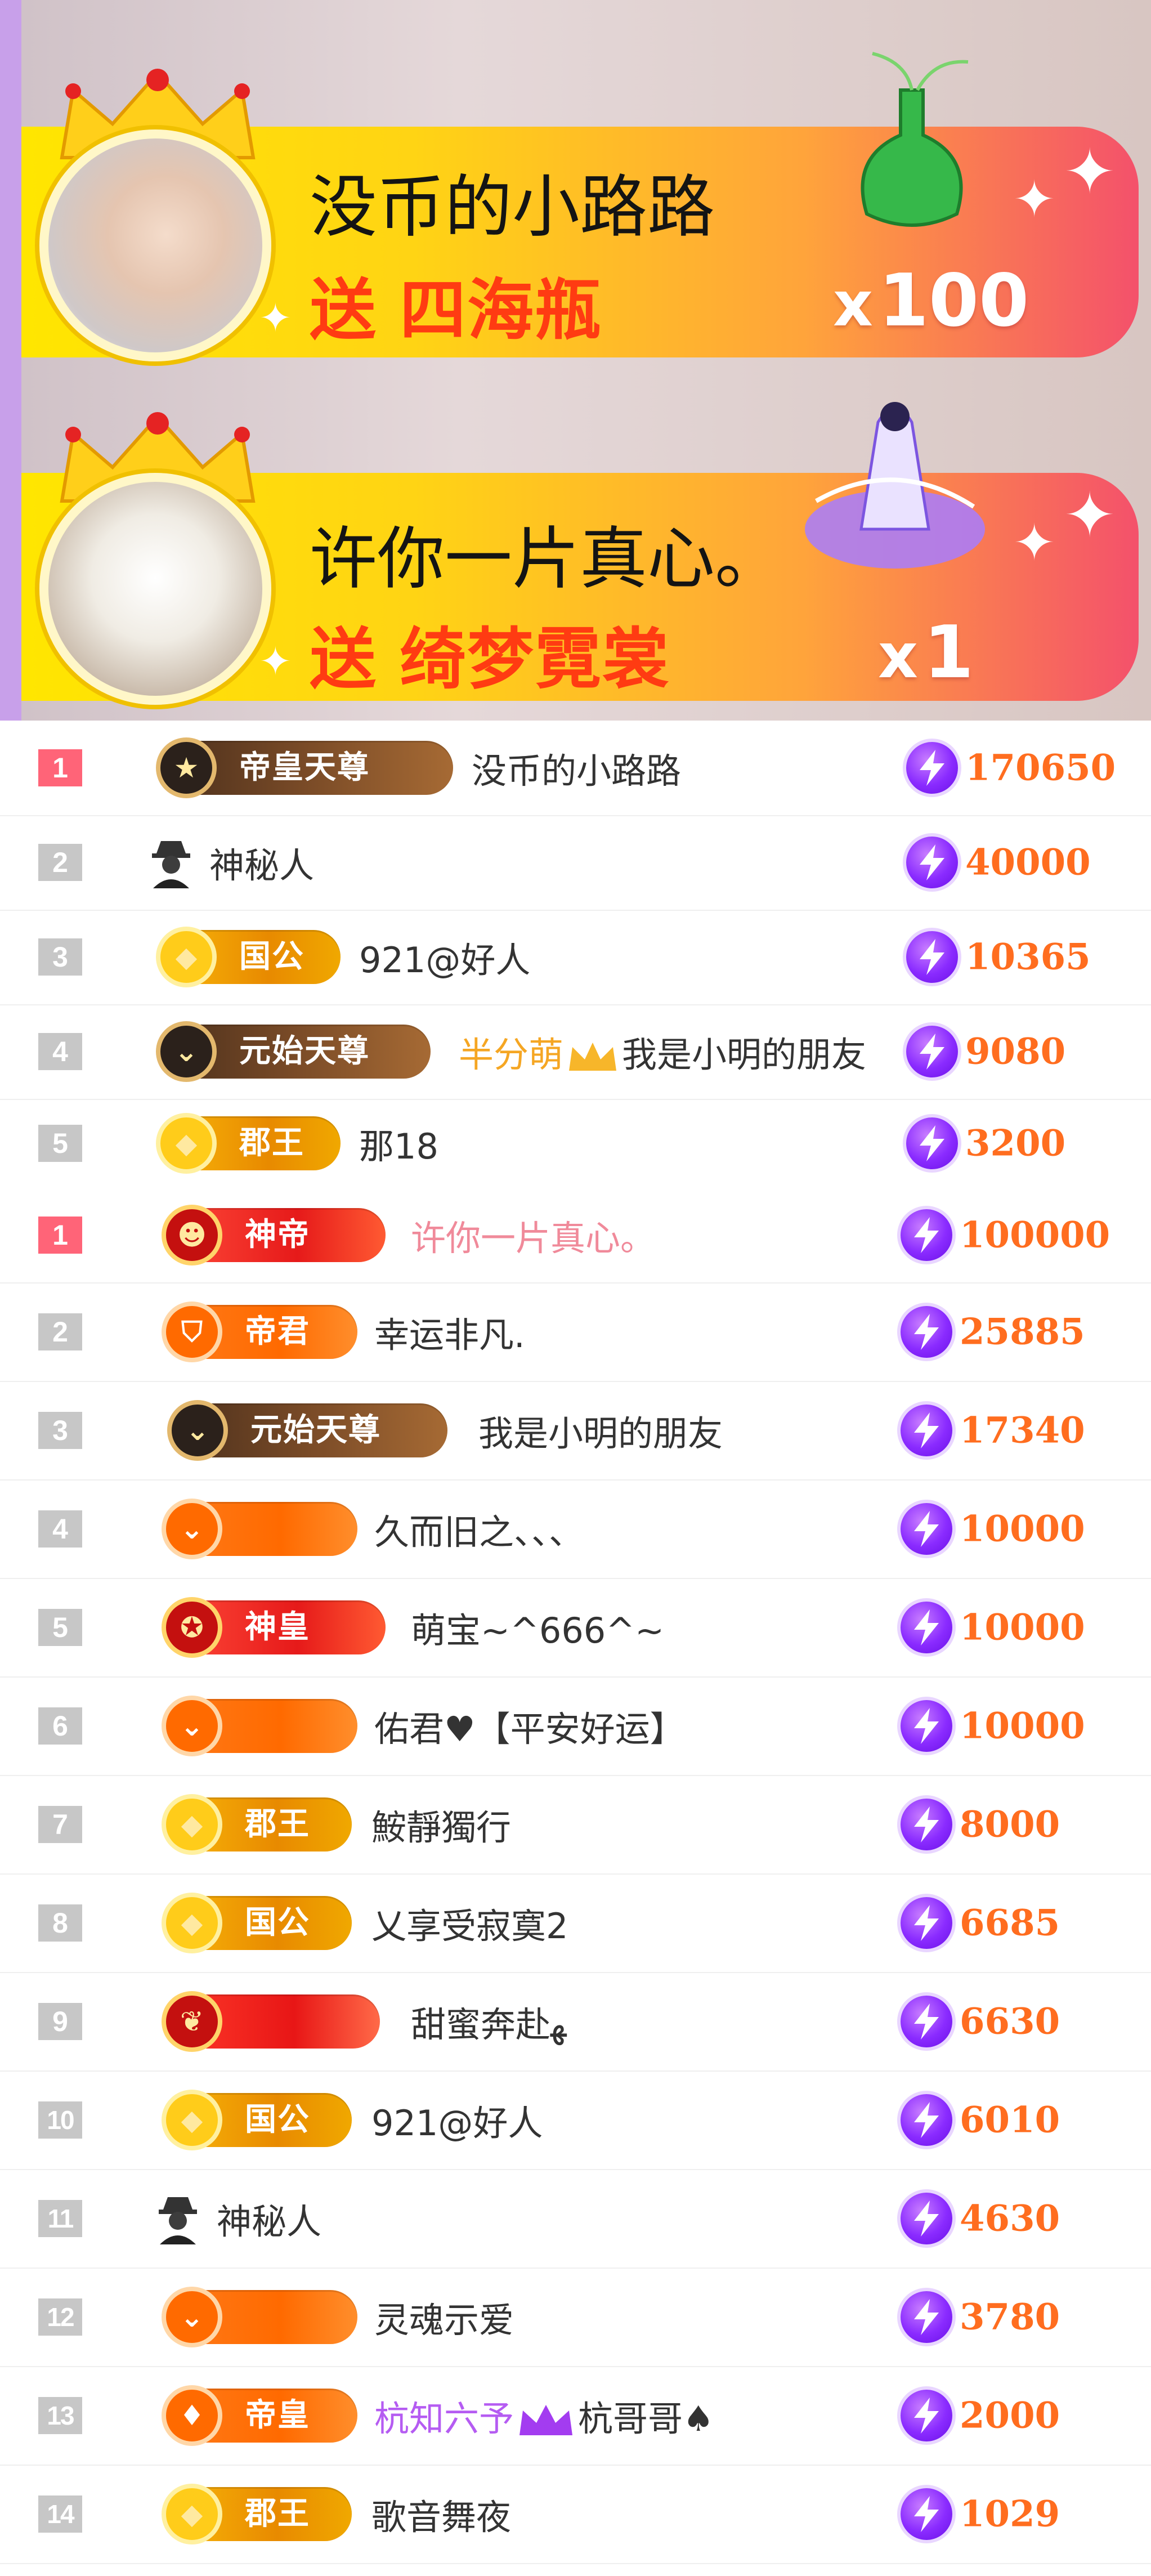 Image resolution: width=1151 pixels, height=2576 pixels. What do you see at coordinates (1010, 2120) in the screenshot?
I see `score-value: 6010` at bounding box center [1010, 2120].